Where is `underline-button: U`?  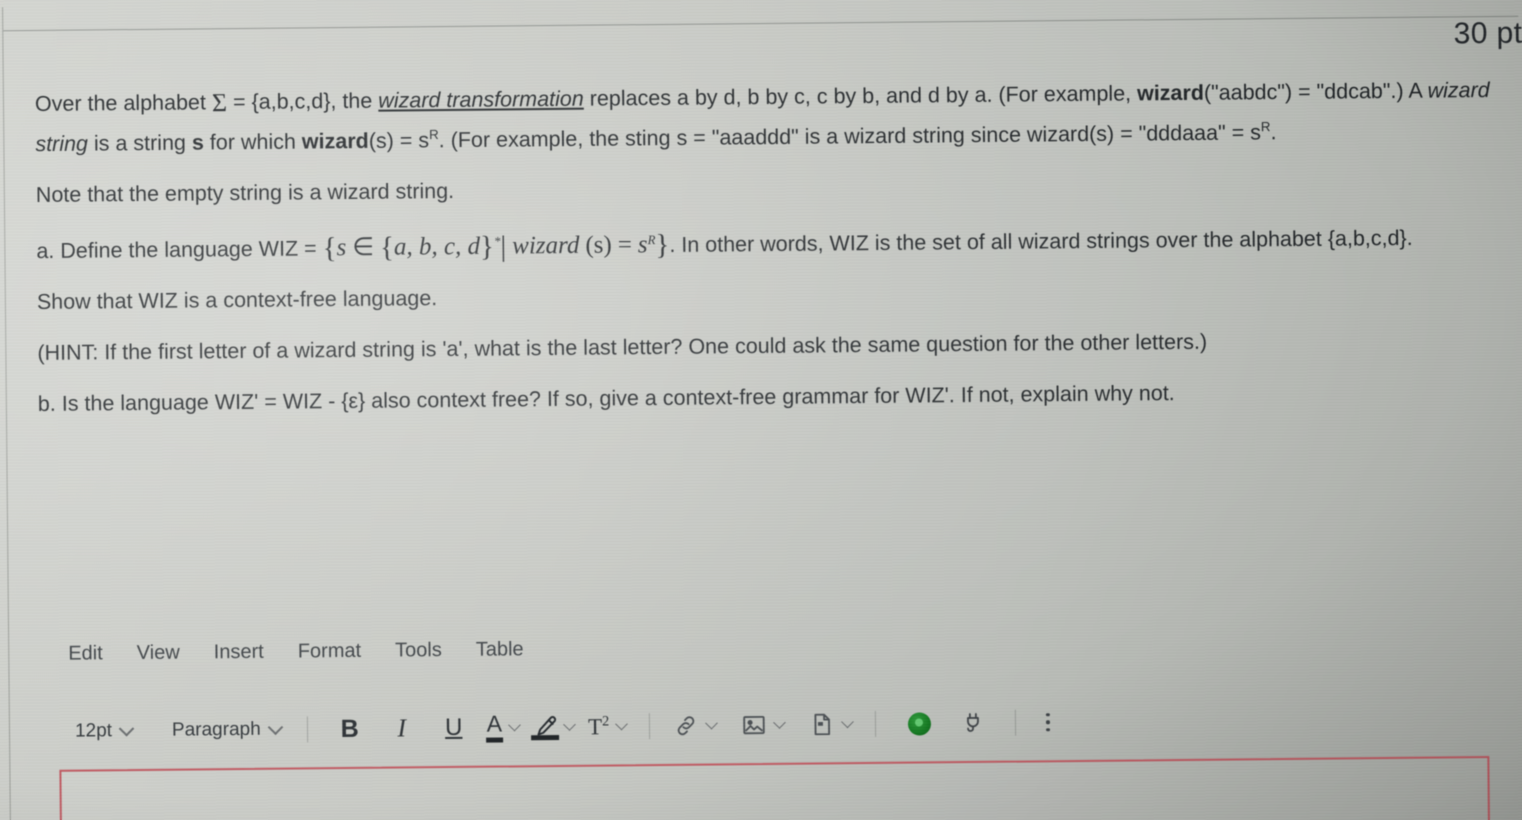
underline-button: U is located at coordinates (454, 728).